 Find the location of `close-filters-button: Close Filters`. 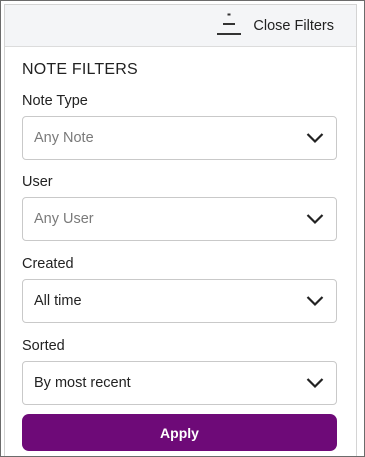

close-filters-button: Close Filters is located at coordinates (275, 26).